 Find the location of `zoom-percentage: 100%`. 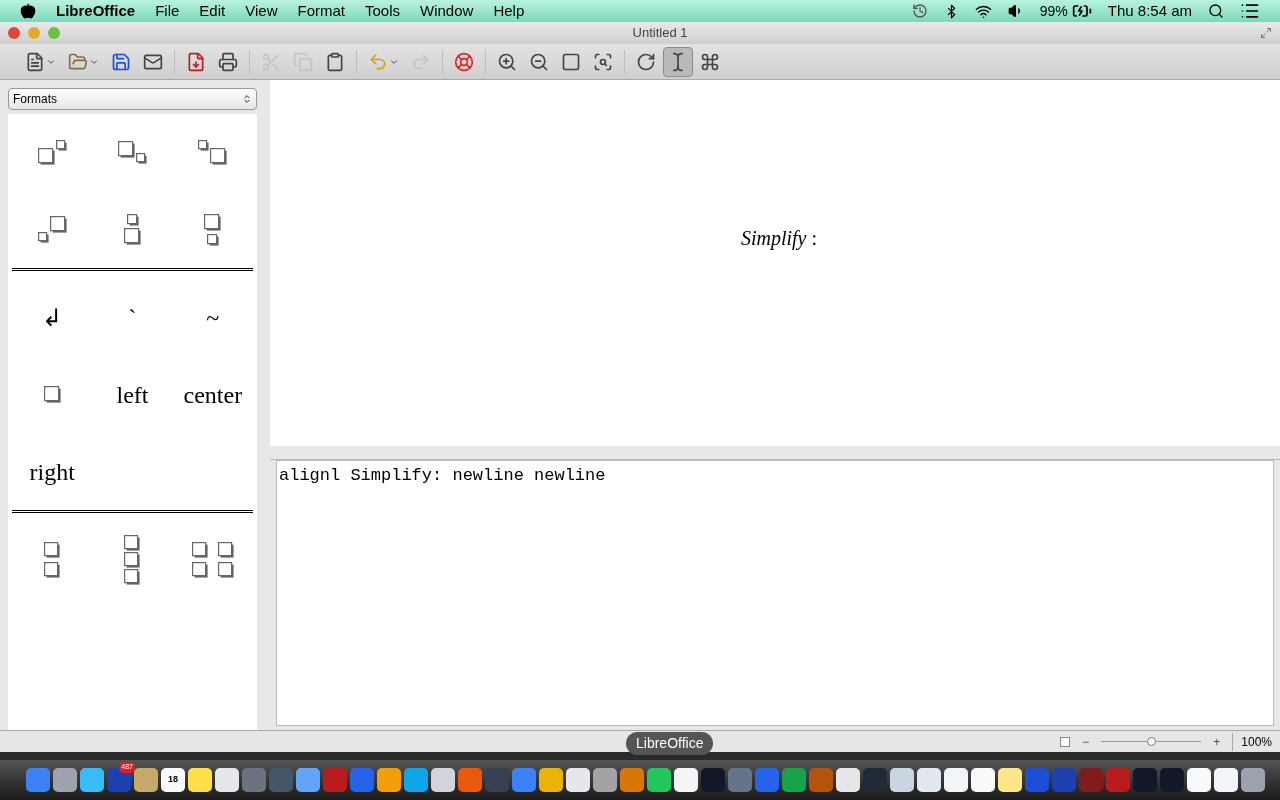

zoom-percentage: 100% is located at coordinates (1252, 741).